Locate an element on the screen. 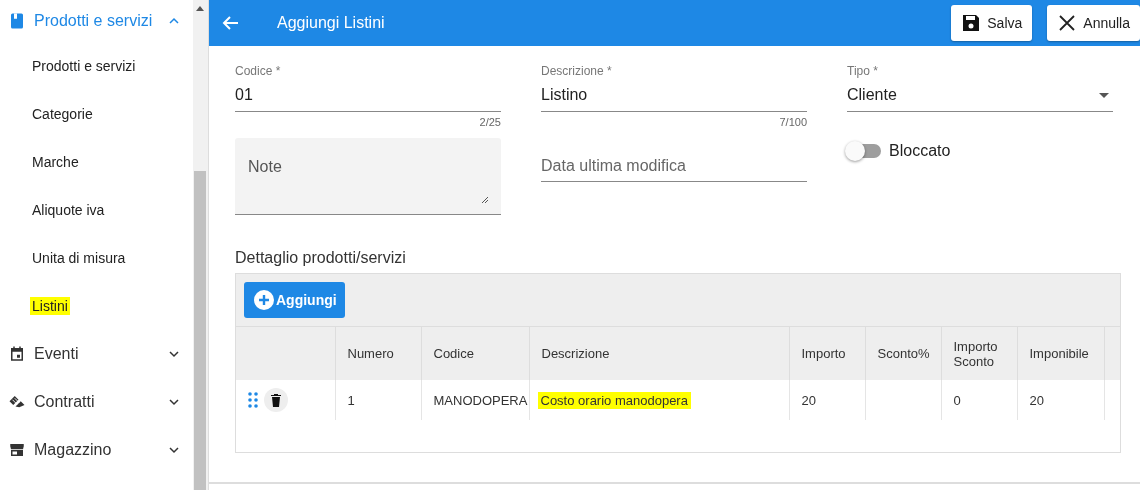  column-header: Imponibile is located at coordinates (1059, 353).